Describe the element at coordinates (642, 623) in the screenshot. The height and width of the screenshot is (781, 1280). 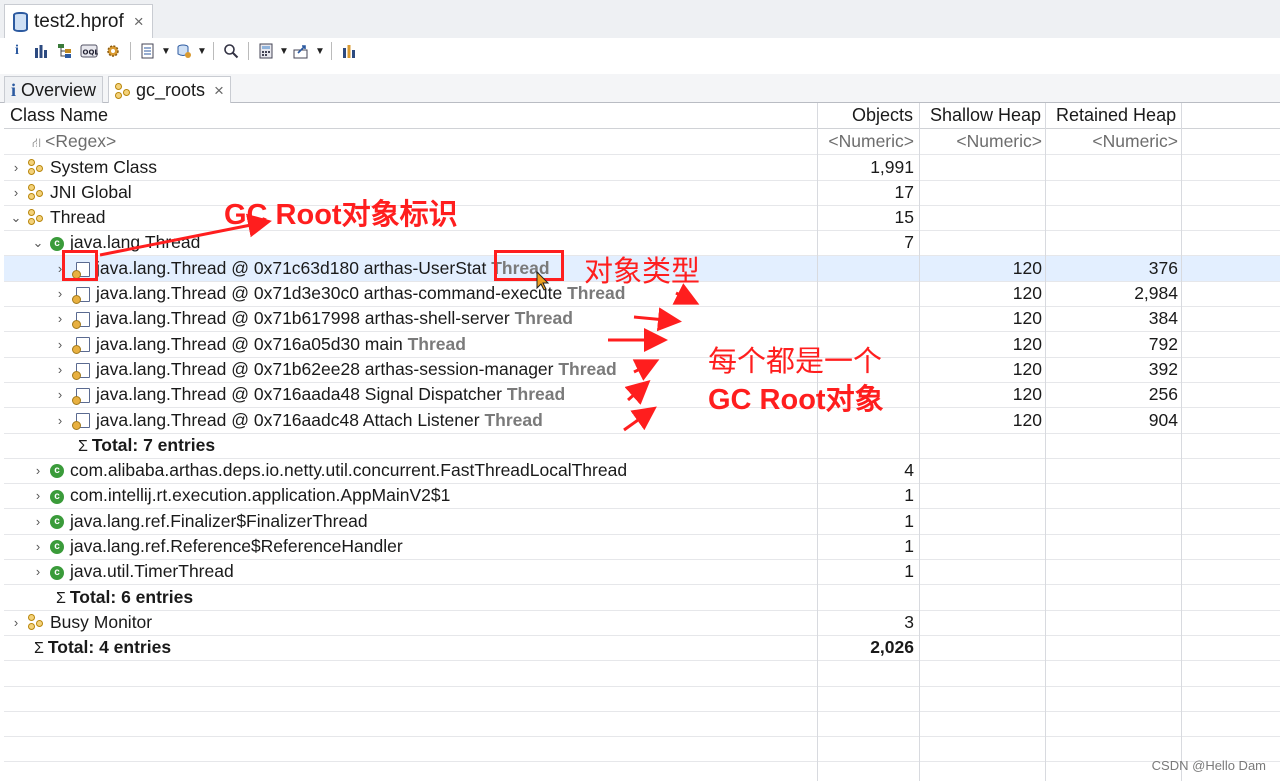
I see `table-row: › Busy Monitor 3` at that location.